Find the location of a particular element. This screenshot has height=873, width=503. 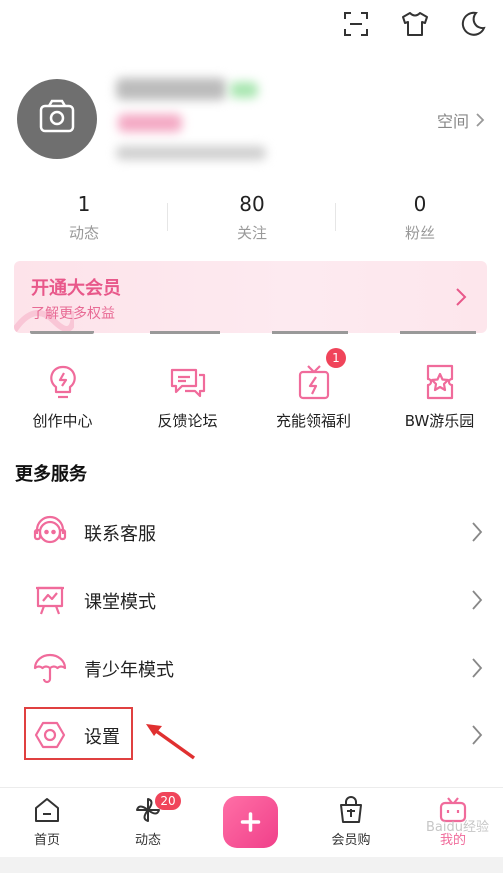

tab-member-shop: 会员购 is located at coordinates (351, 821).